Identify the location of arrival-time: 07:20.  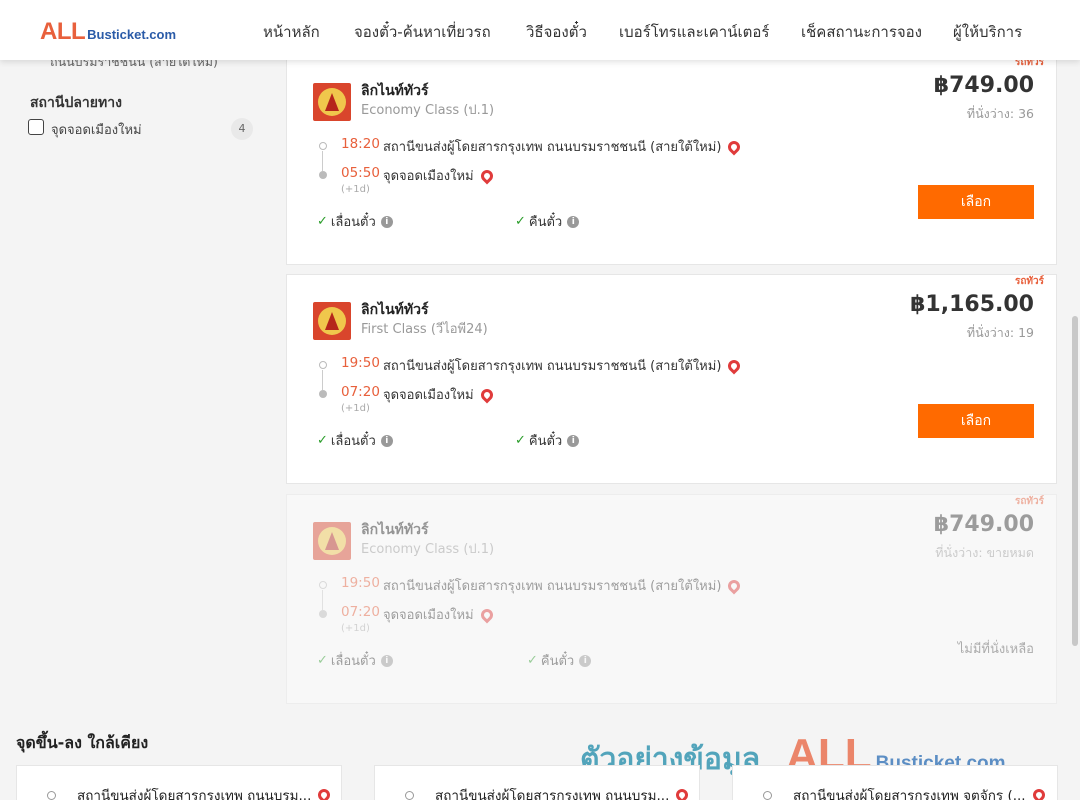
(360, 392).